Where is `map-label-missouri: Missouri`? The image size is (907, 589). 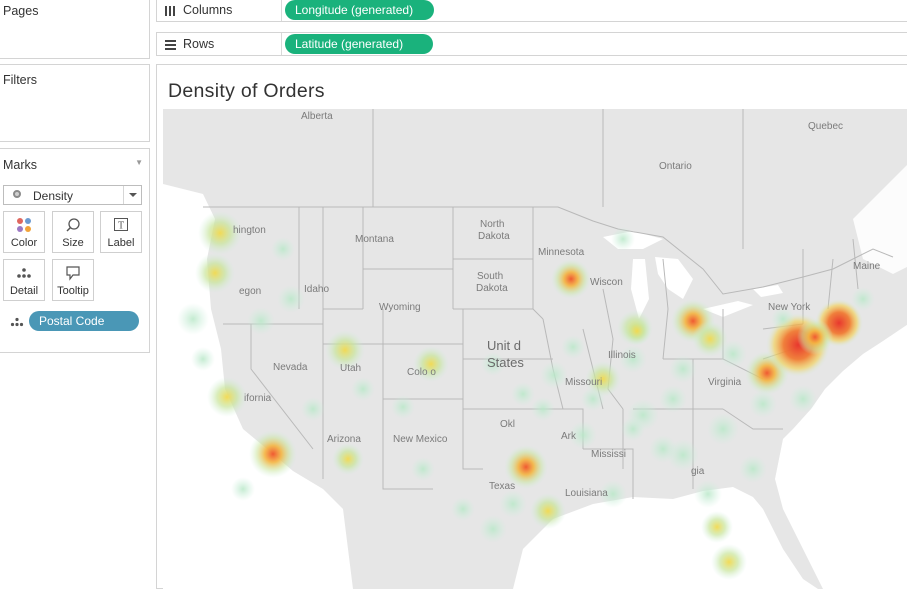
map-label-missouri: Missouri is located at coordinates (584, 382).